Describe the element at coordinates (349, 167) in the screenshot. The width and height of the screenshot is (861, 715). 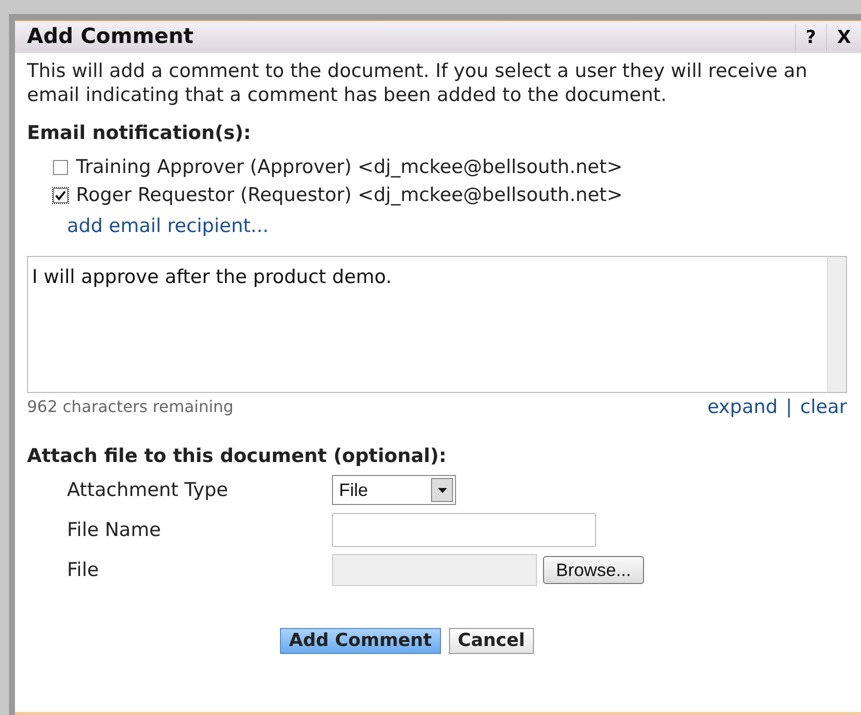
I see `recipient-label: Training Approver (Approver) <dj_mckee@bellsouth.net>` at that location.